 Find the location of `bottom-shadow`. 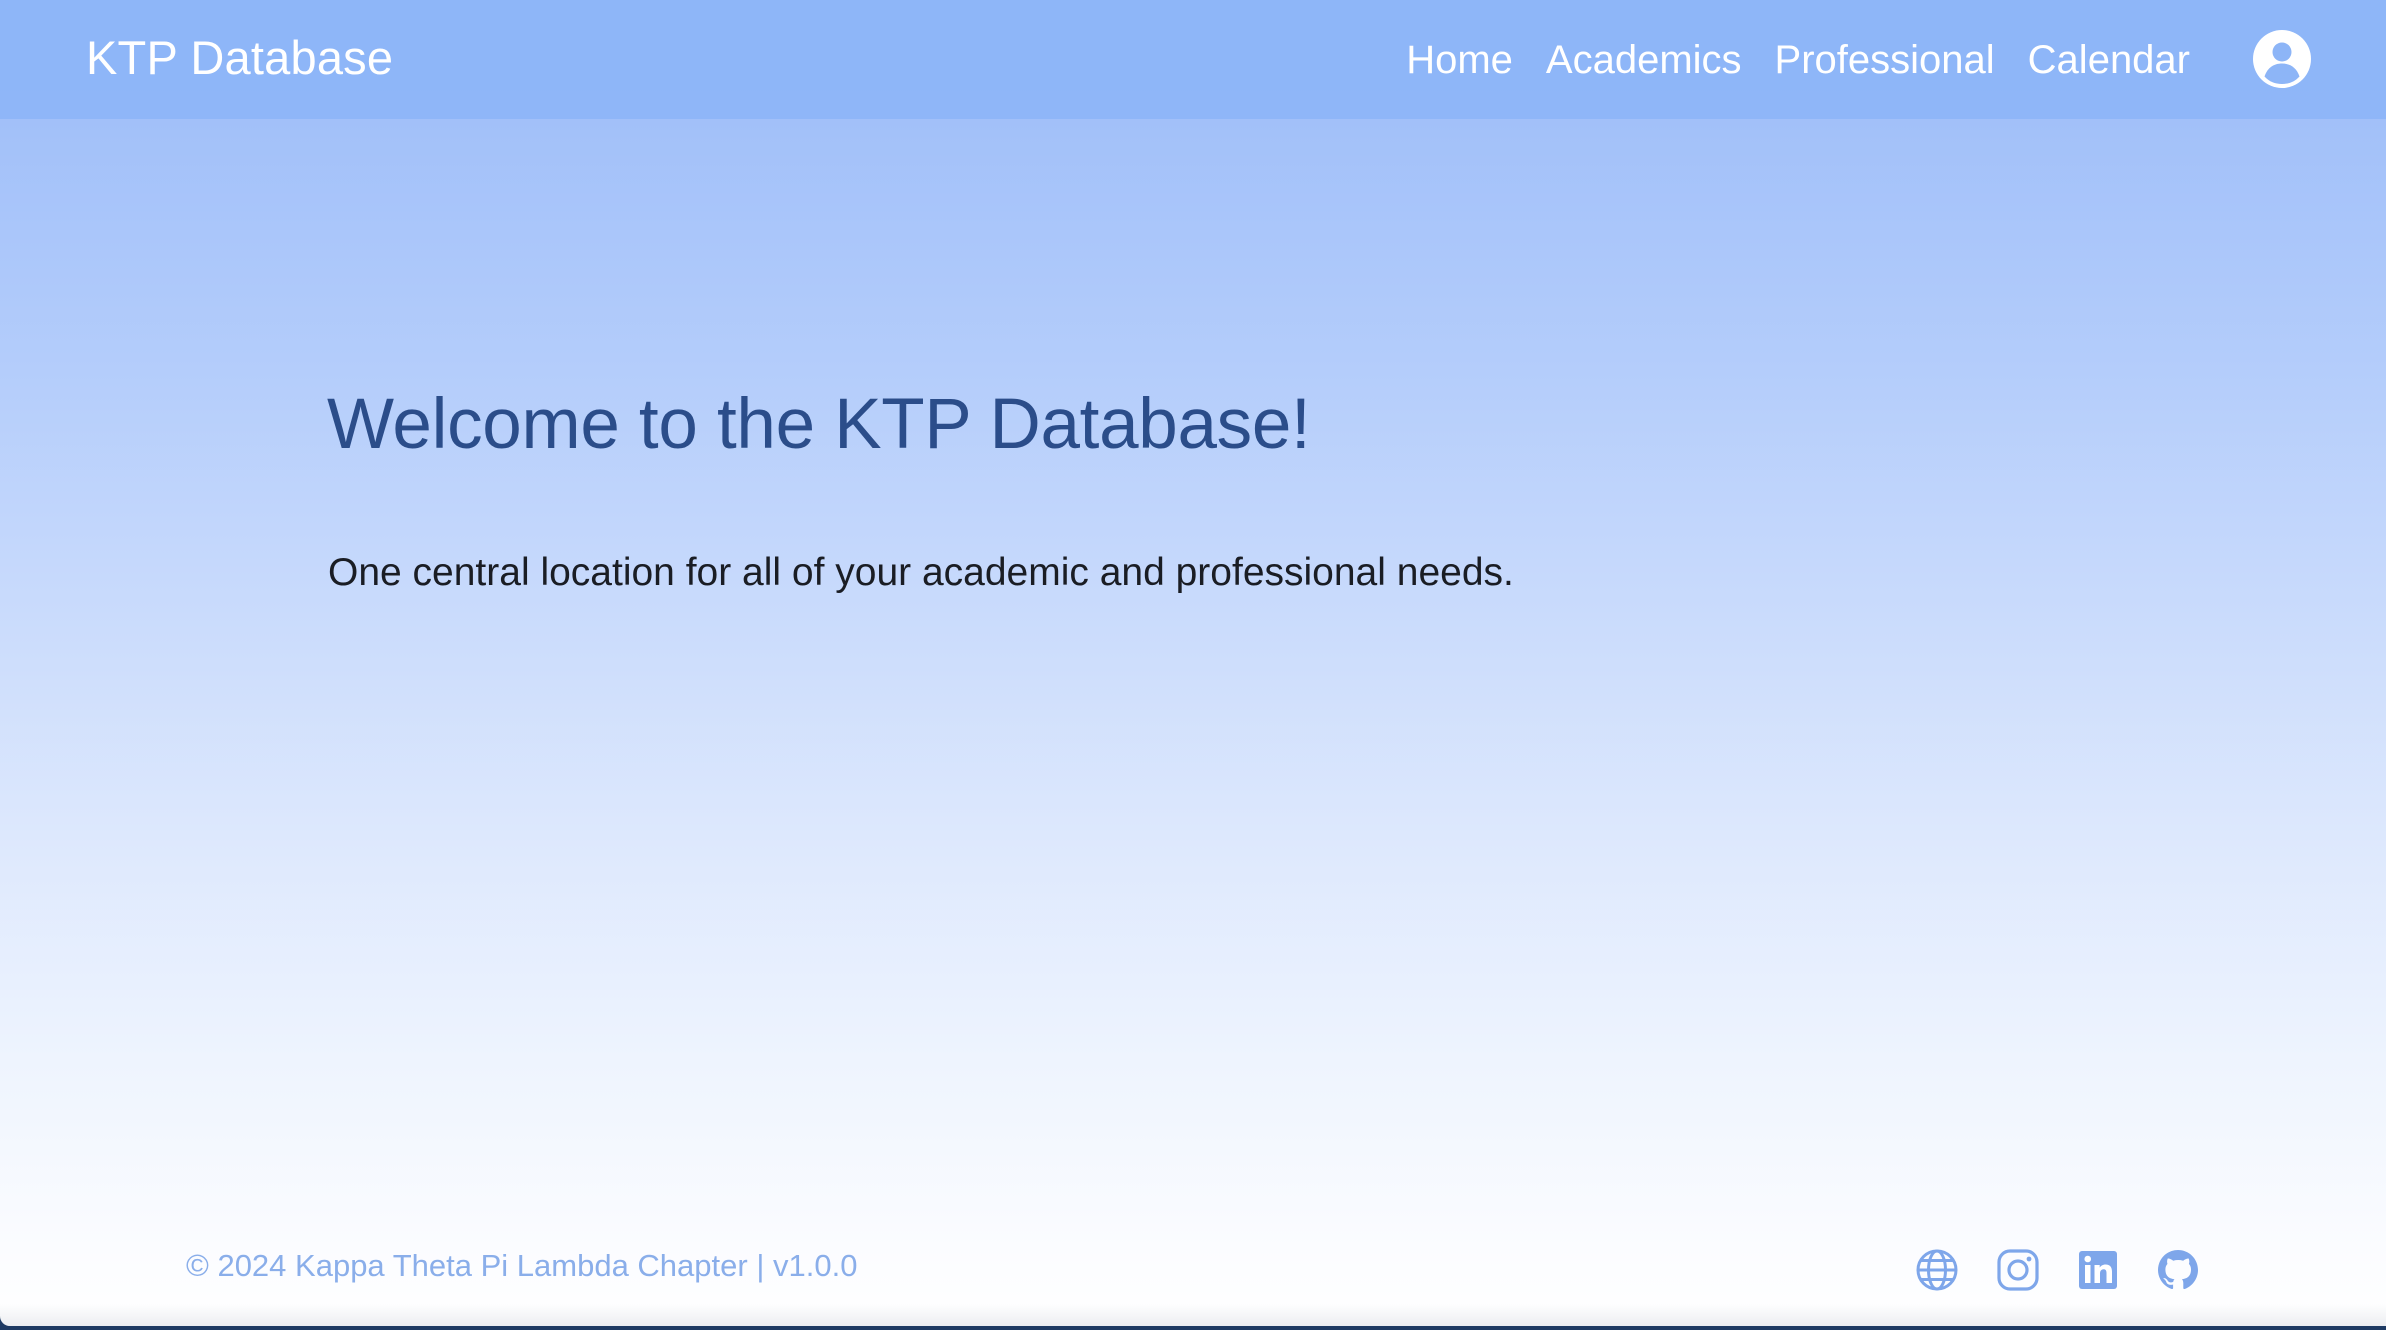

bottom-shadow is located at coordinates (1193, 1315).